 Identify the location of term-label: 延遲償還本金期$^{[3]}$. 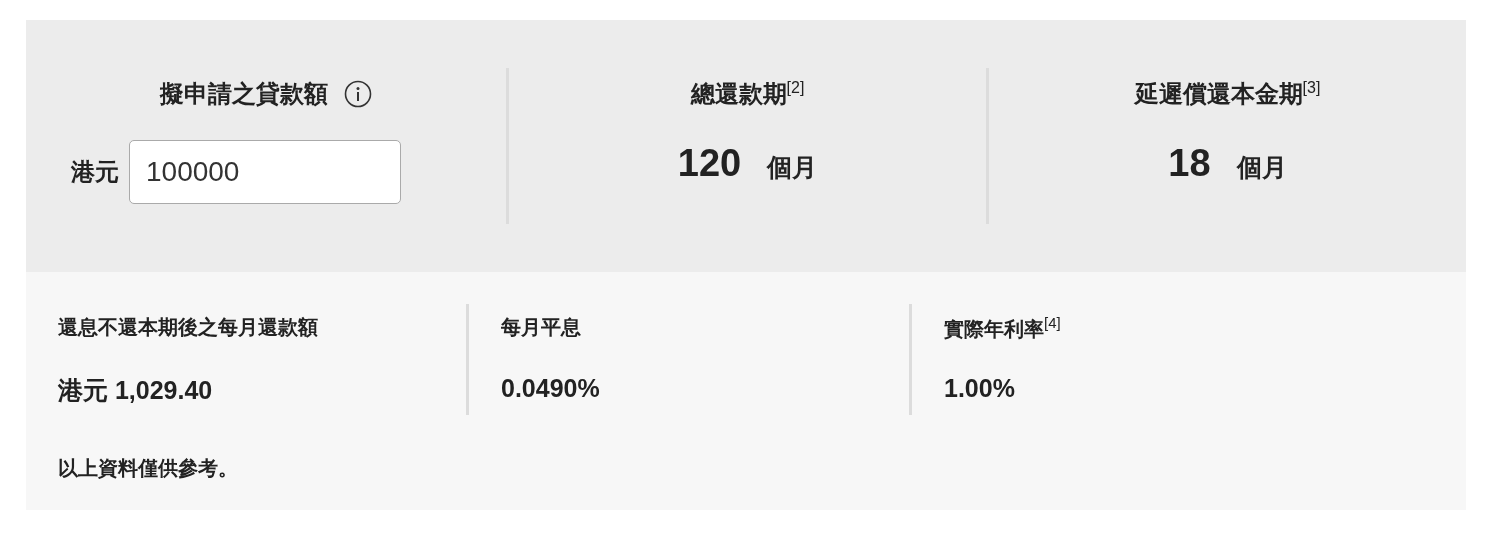
(1227, 93).